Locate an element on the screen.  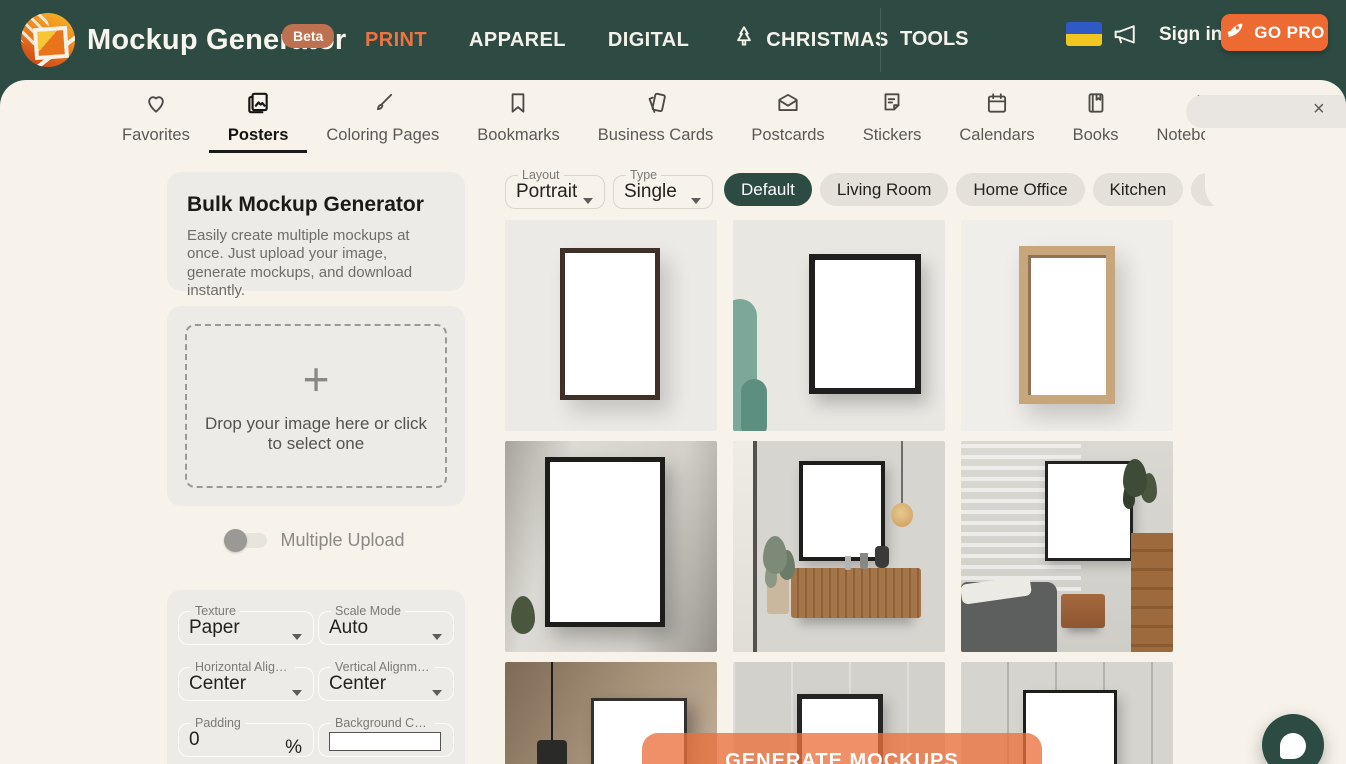
megaphone-icon is located at coordinates (1125, 37).